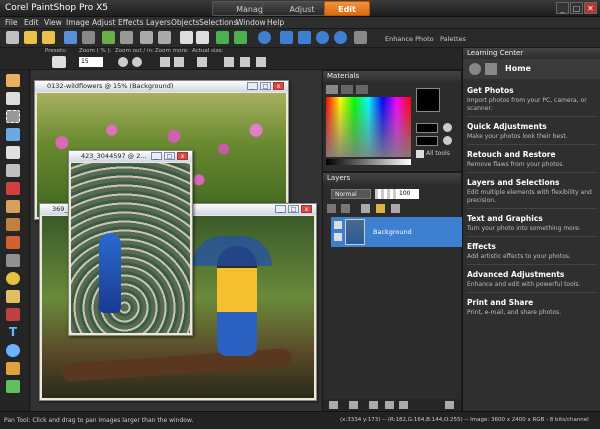 The width and height of the screenshot is (600, 429). I want to click on info-icon, so click(264, 37).